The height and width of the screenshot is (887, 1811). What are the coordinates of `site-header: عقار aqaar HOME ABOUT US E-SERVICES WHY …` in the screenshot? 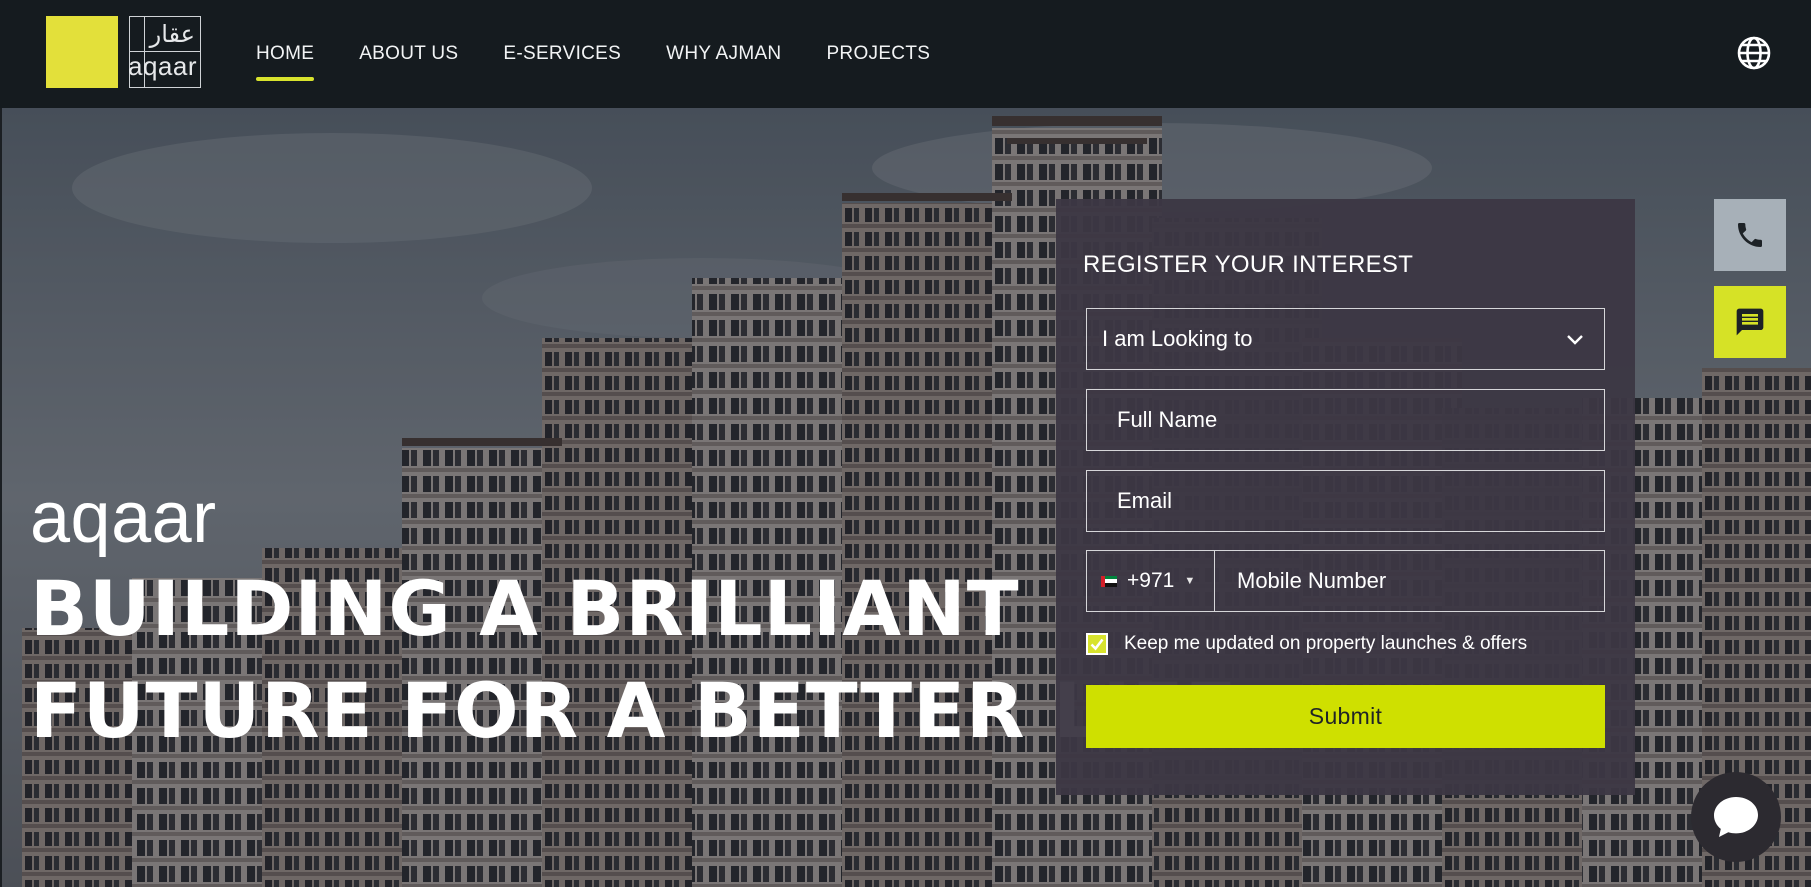 It's located at (905, 54).